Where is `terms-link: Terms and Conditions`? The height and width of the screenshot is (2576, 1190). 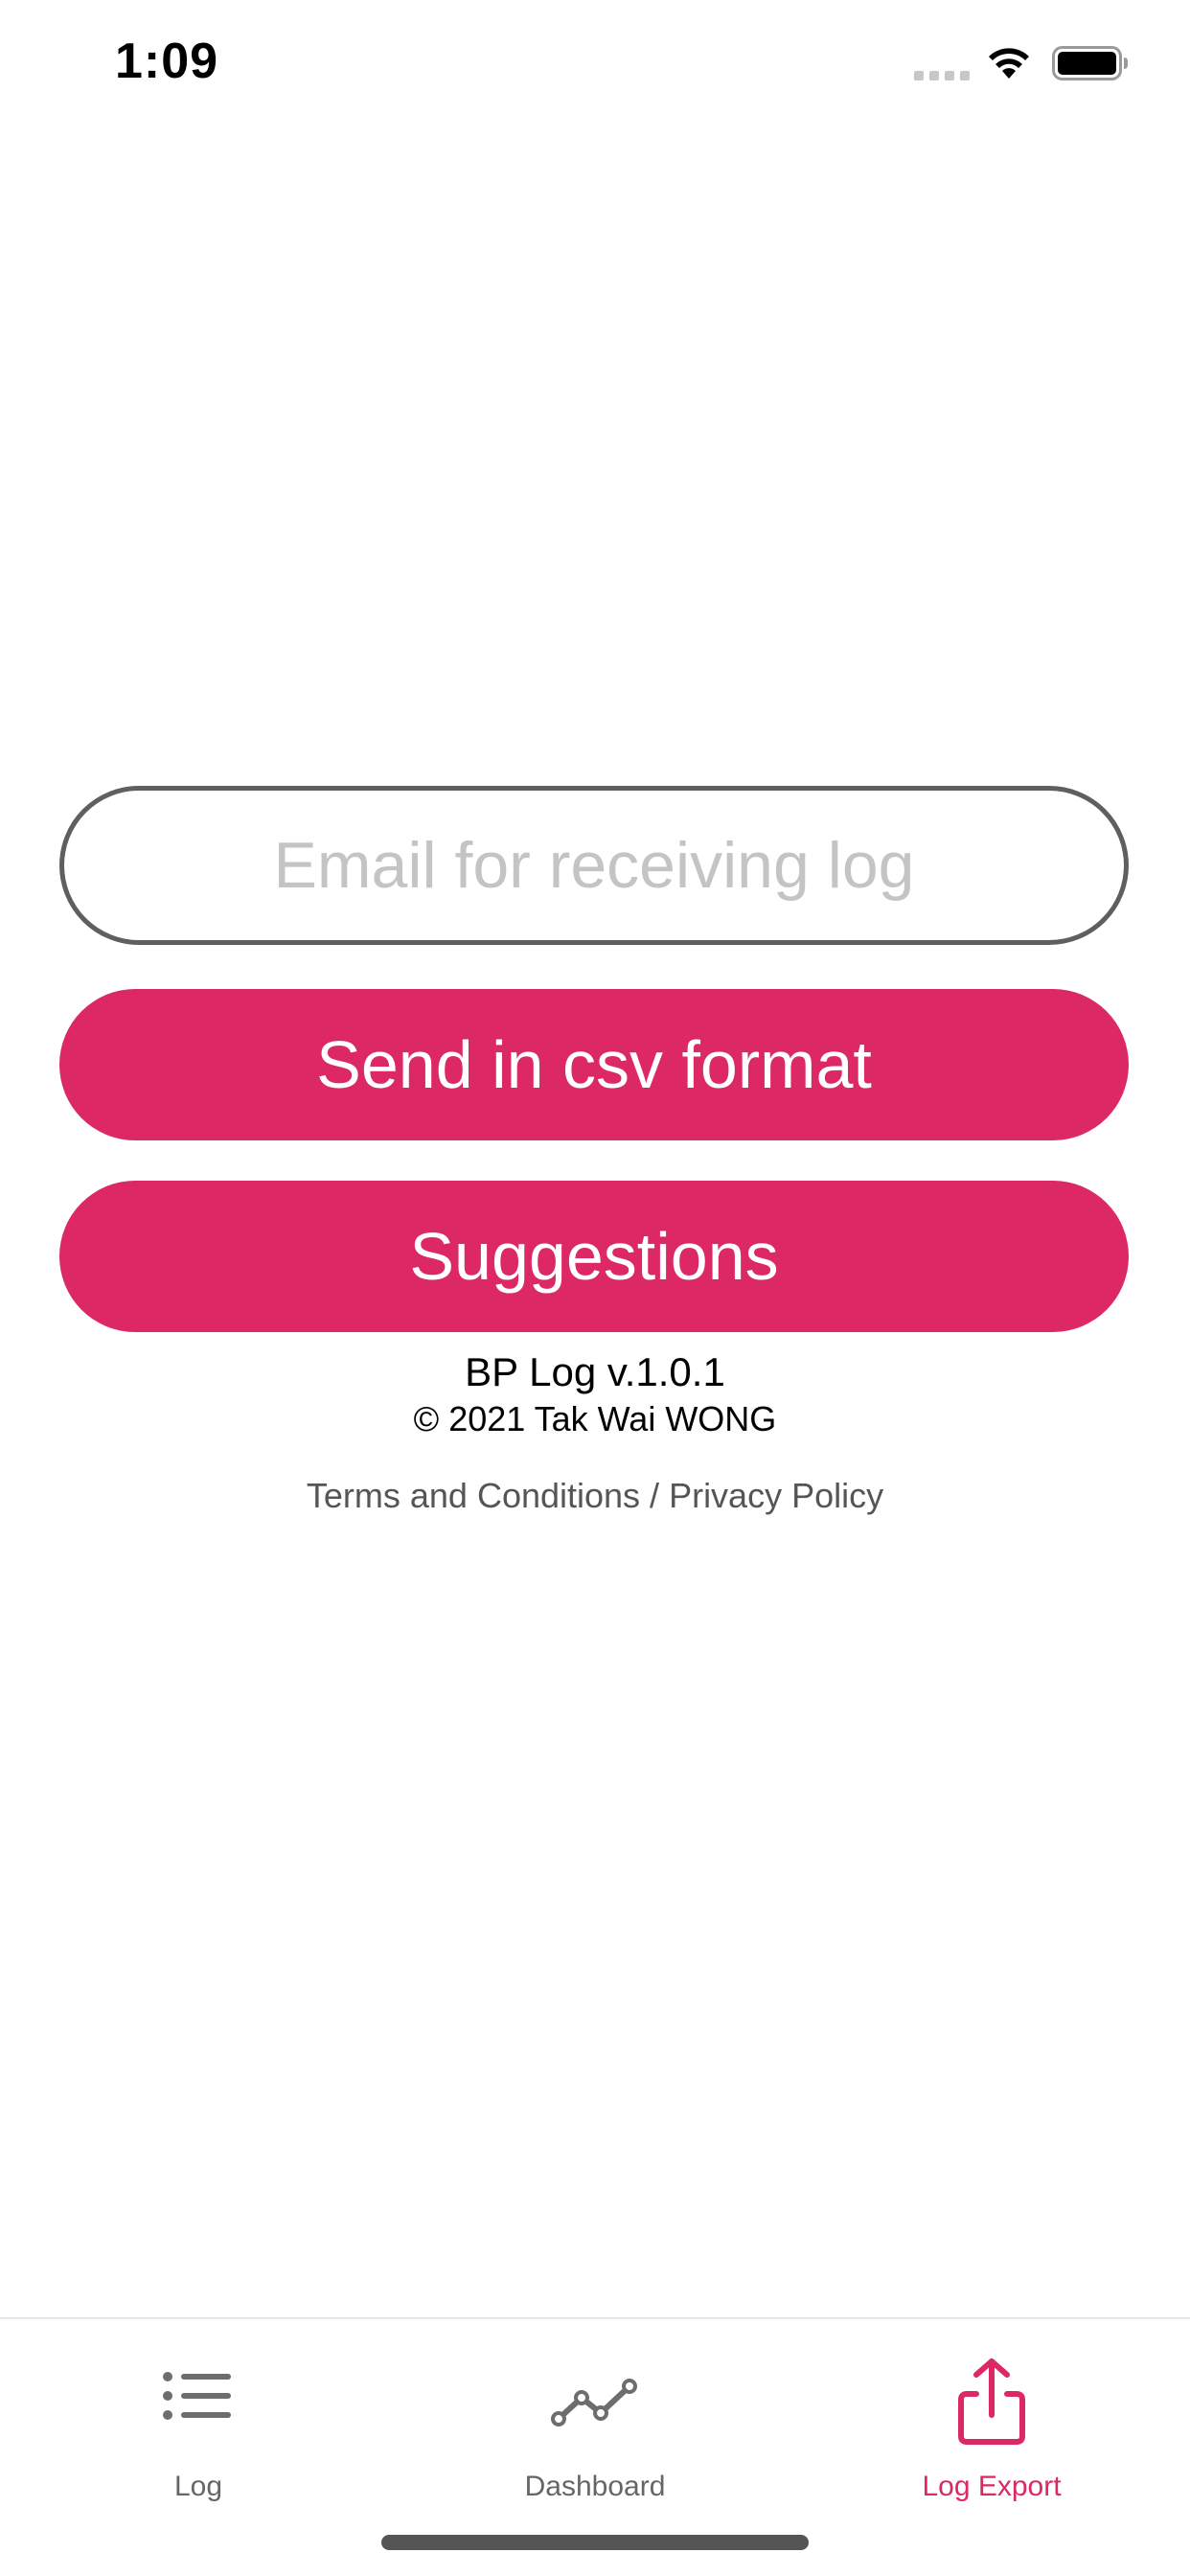
terms-link: Terms and Conditions is located at coordinates (474, 1495).